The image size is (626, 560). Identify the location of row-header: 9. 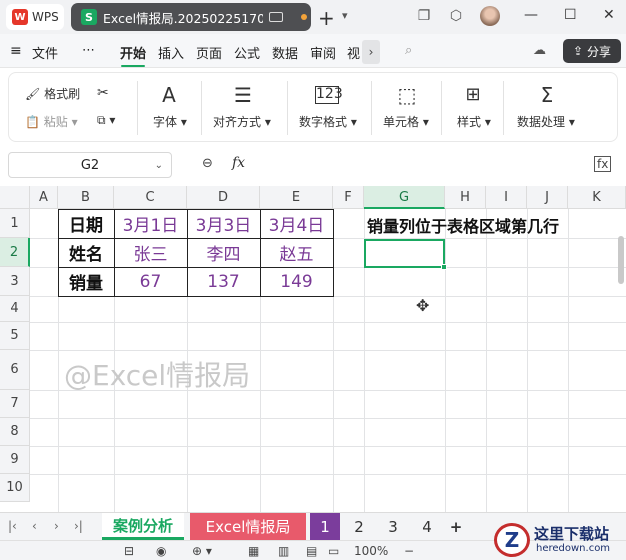
(15, 460).